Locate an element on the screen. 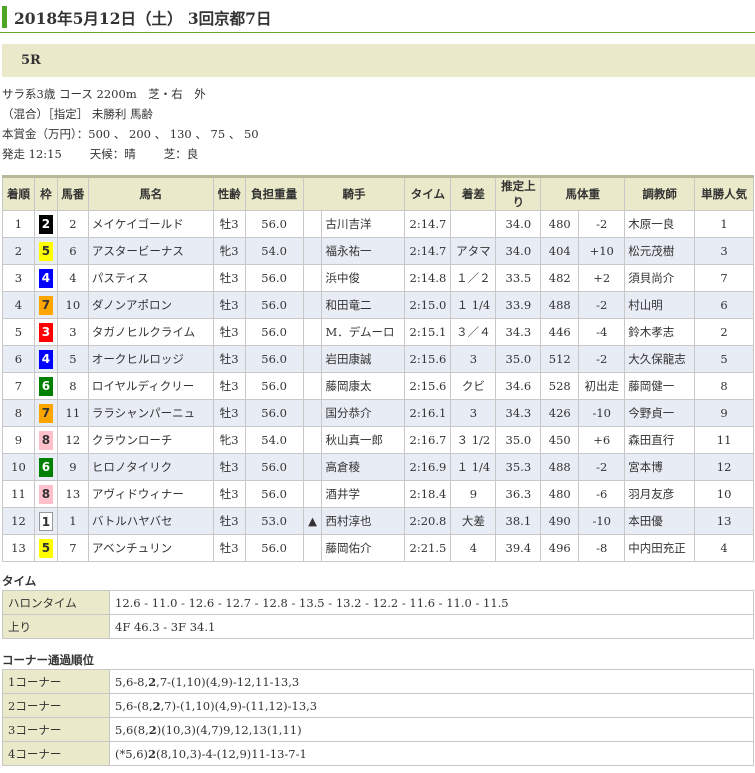 This screenshot has height=773, width=755. last-3f: 36.3 is located at coordinates (518, 494).